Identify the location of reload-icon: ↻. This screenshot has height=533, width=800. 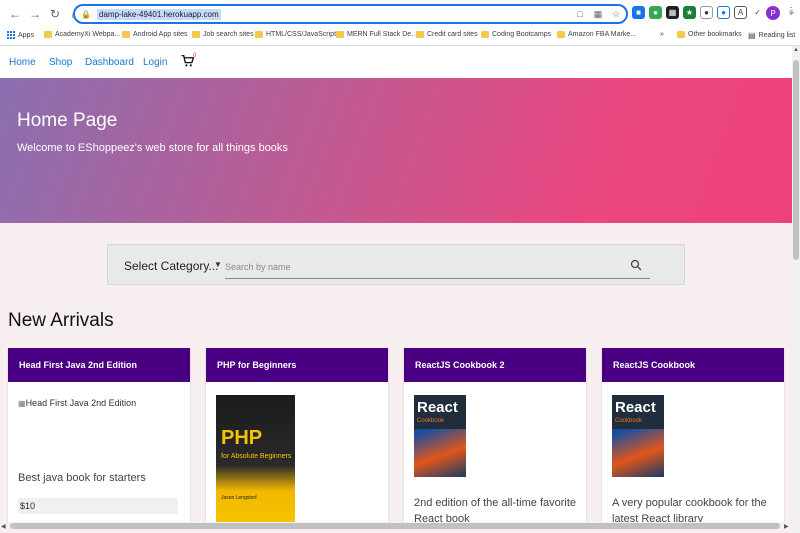
(55, 14).